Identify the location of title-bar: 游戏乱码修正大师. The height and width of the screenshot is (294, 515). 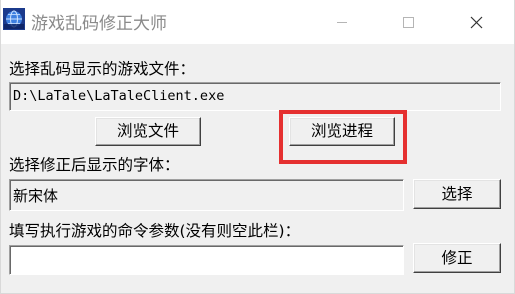
(257, 22).